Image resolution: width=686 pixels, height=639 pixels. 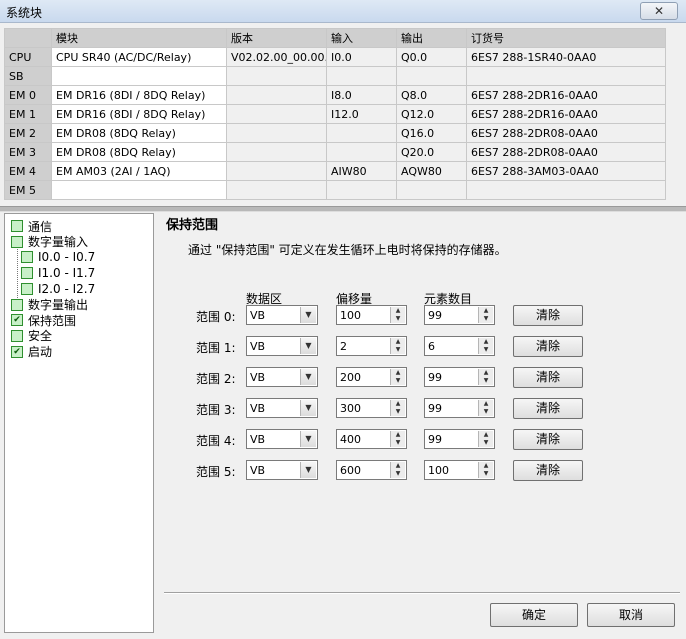 What do you see at coordinates (49, 242) in the screenshot?
I see `nav-item: 数字量输入` at bounding box center [49, 242].